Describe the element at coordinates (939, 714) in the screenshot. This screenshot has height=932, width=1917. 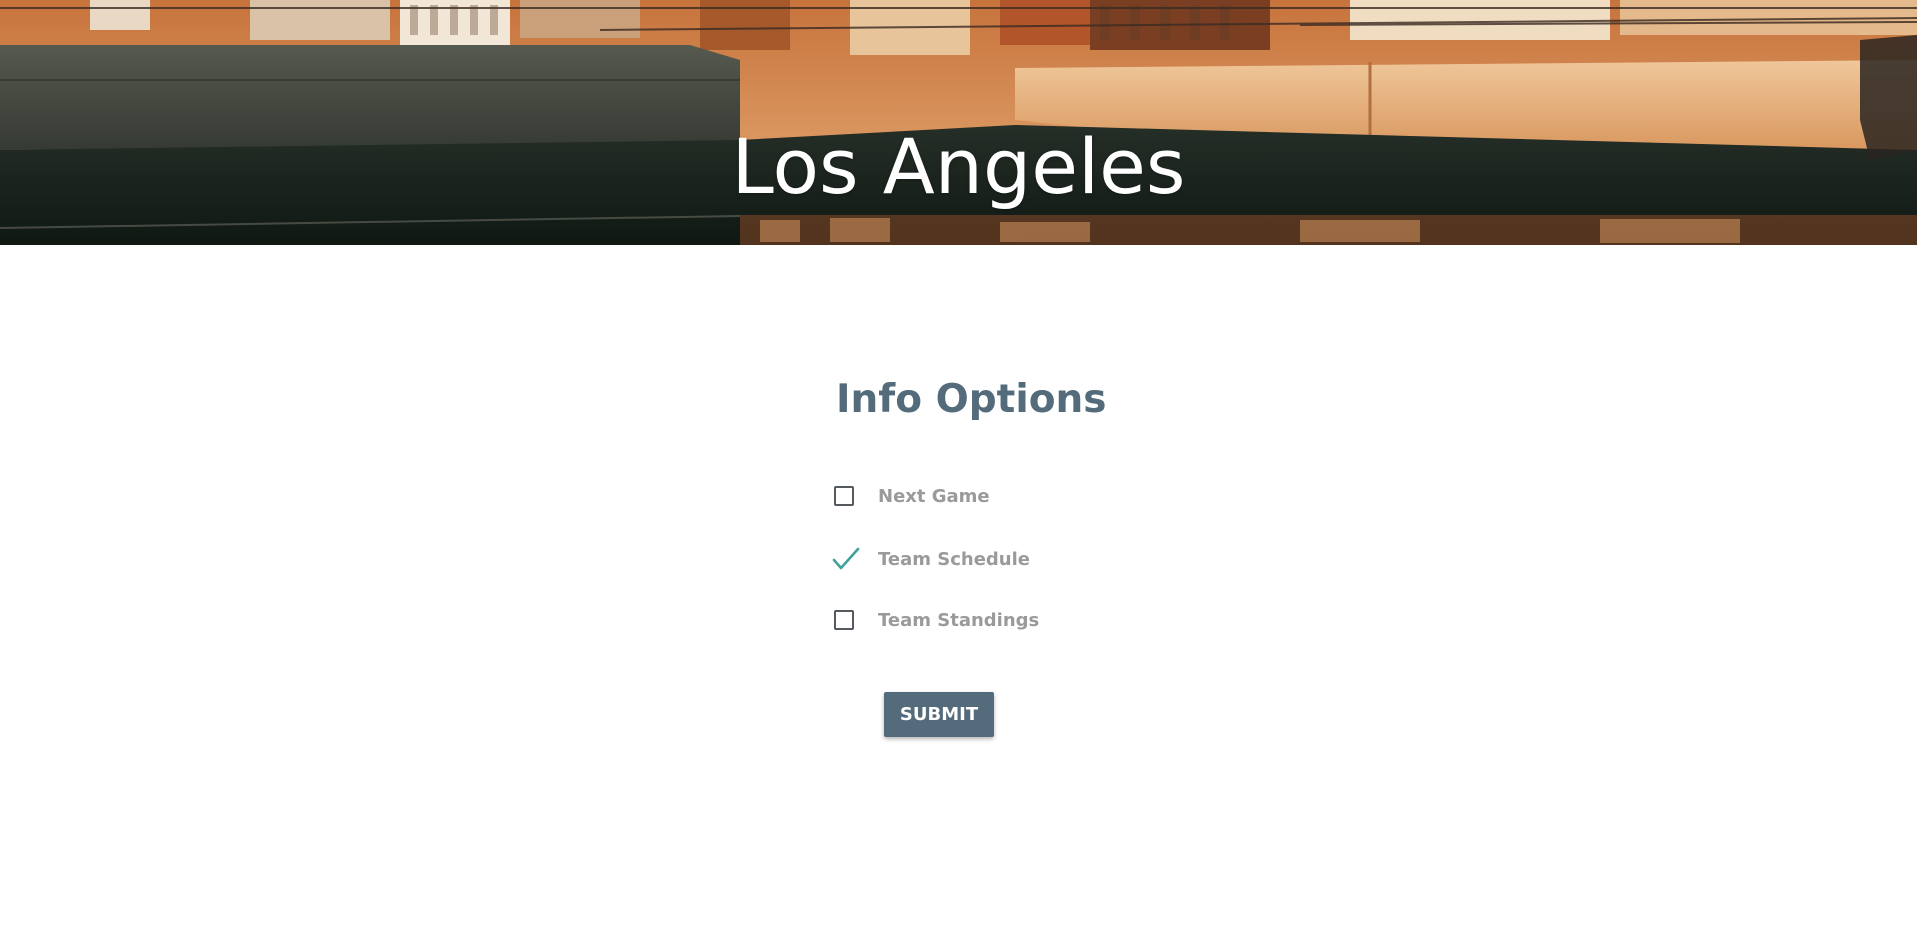
I see `submit-button: SUBMIT` at that location.